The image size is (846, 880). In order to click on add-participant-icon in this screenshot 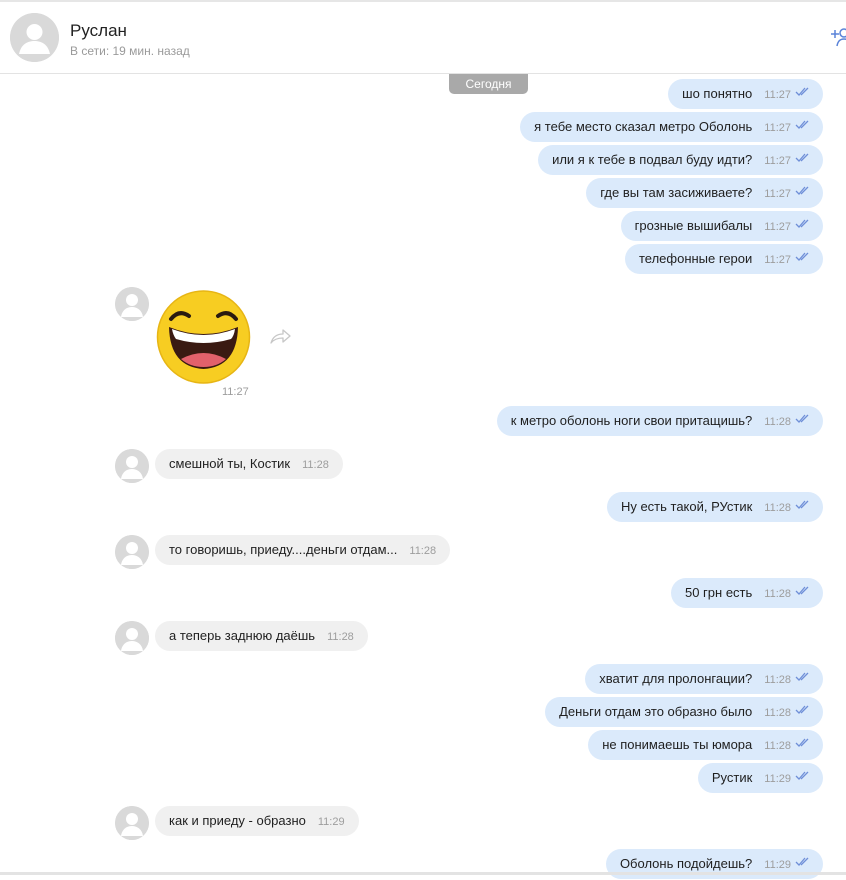, I will do `click(838, 37)`.